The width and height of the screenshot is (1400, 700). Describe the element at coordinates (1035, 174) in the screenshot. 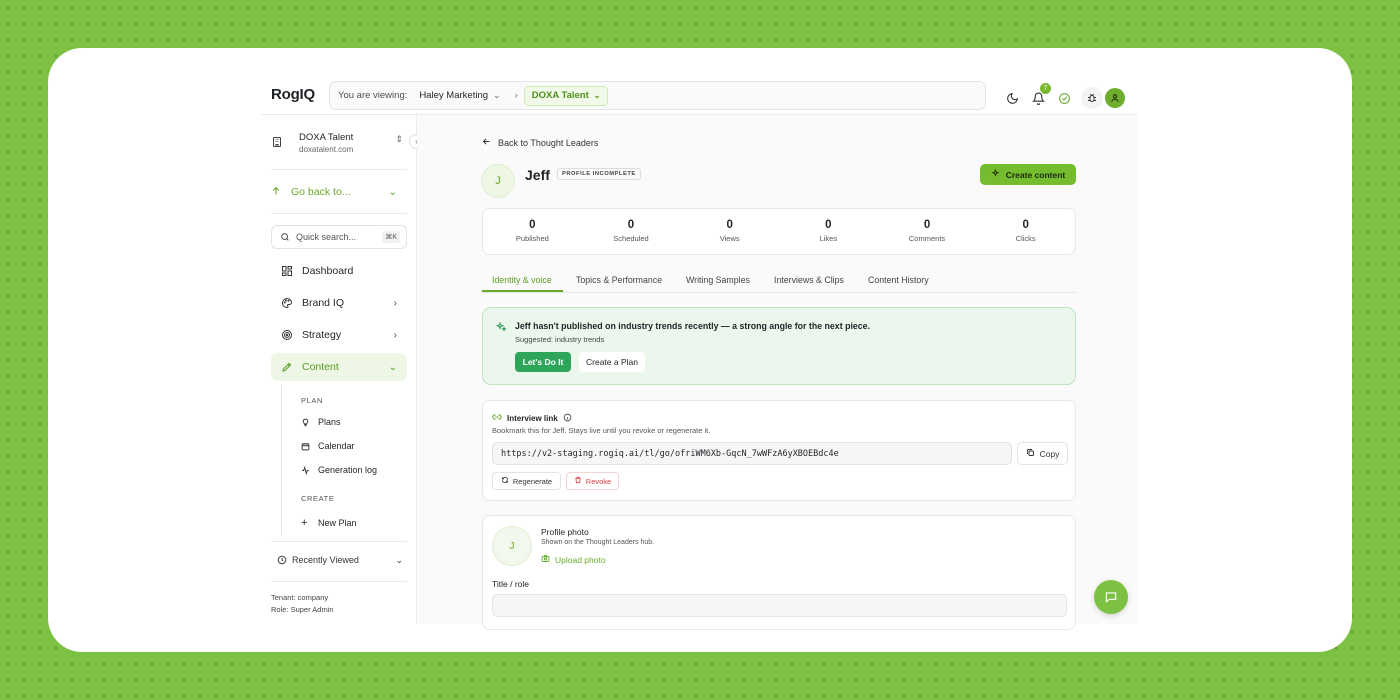

I see `create-content-label: Create content` at that location.